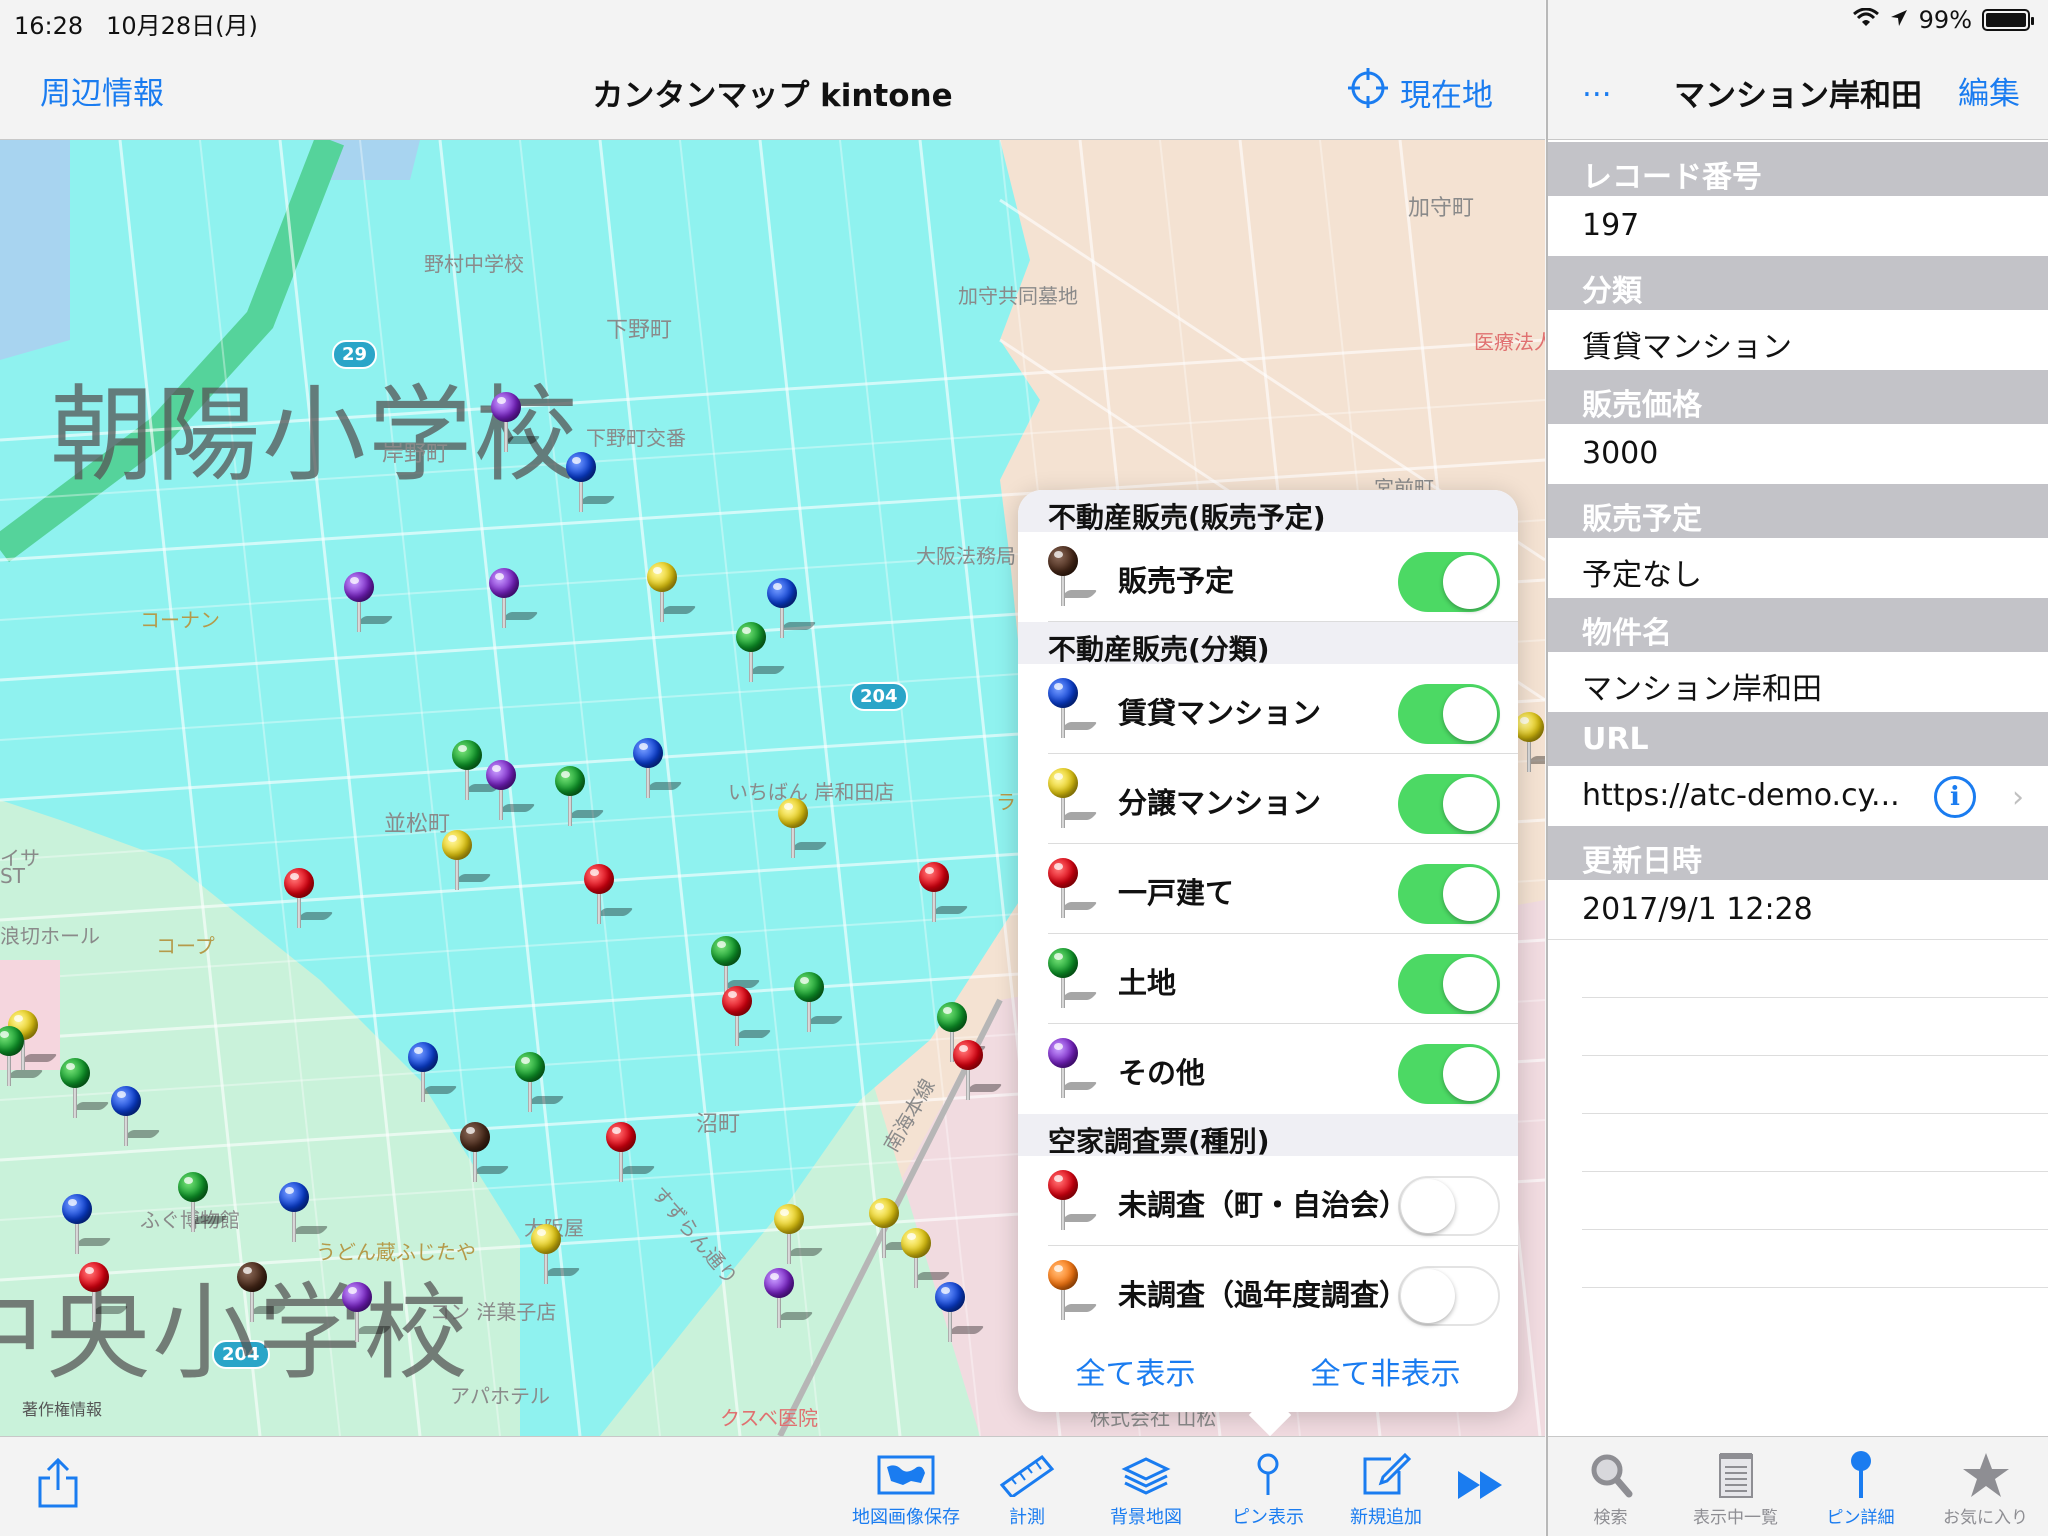 The image size is (2048, 1536). What do you see at coordinates (1263, 1205) in the screenshot?
I see `pin-filter-label: 未調査（町・自治会）` at bounding box center [1263, 1205].